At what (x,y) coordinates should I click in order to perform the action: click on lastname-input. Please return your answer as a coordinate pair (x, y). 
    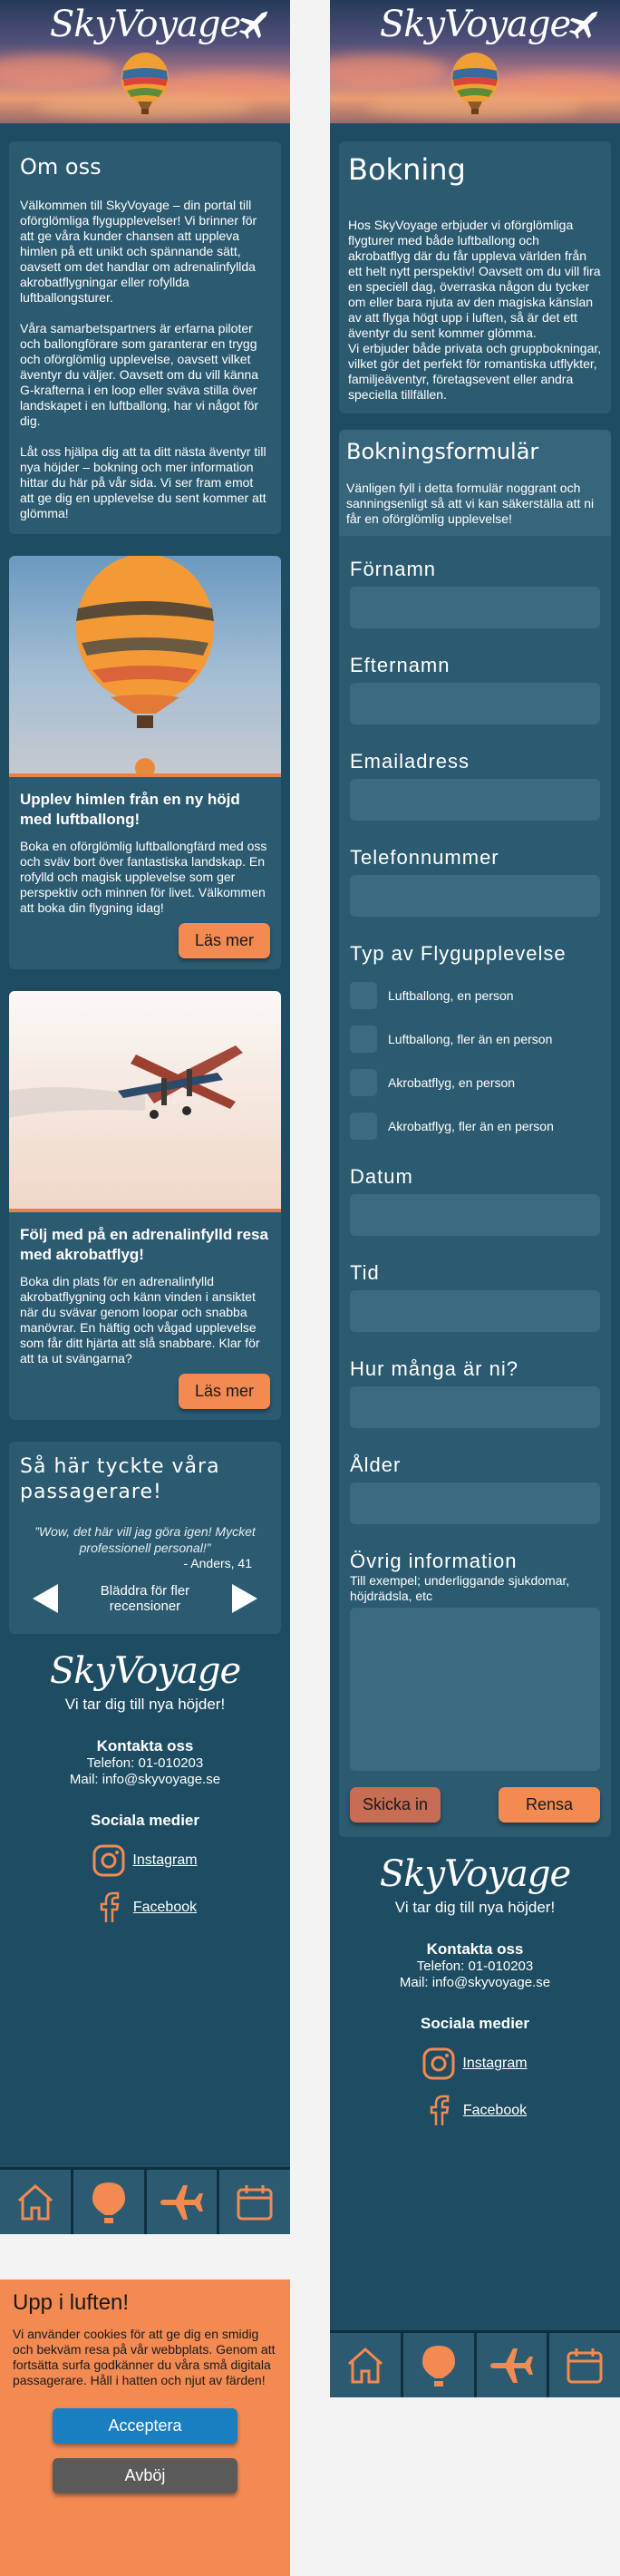
    Looking at the image, I should click on (475, 703).